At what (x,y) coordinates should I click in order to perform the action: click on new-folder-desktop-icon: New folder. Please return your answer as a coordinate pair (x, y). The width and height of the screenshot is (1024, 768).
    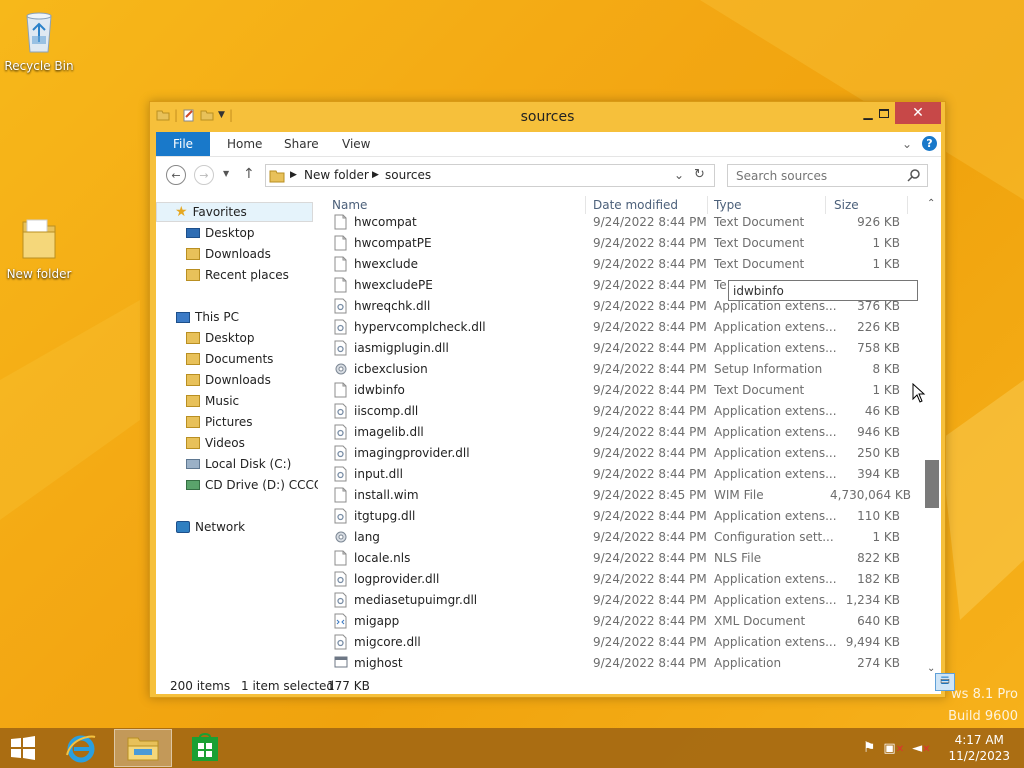
    Looking at the image, I should click on (39, 247).